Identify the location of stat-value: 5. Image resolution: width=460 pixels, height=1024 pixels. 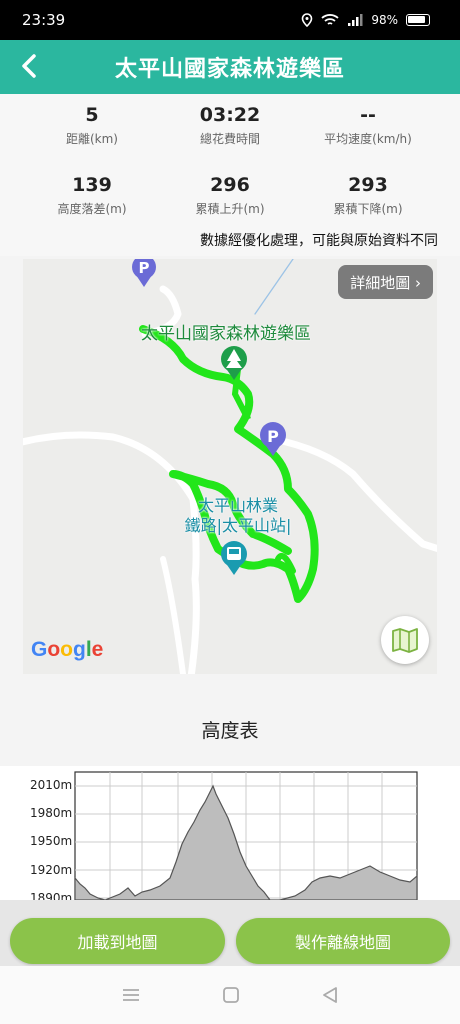
(92, 115).